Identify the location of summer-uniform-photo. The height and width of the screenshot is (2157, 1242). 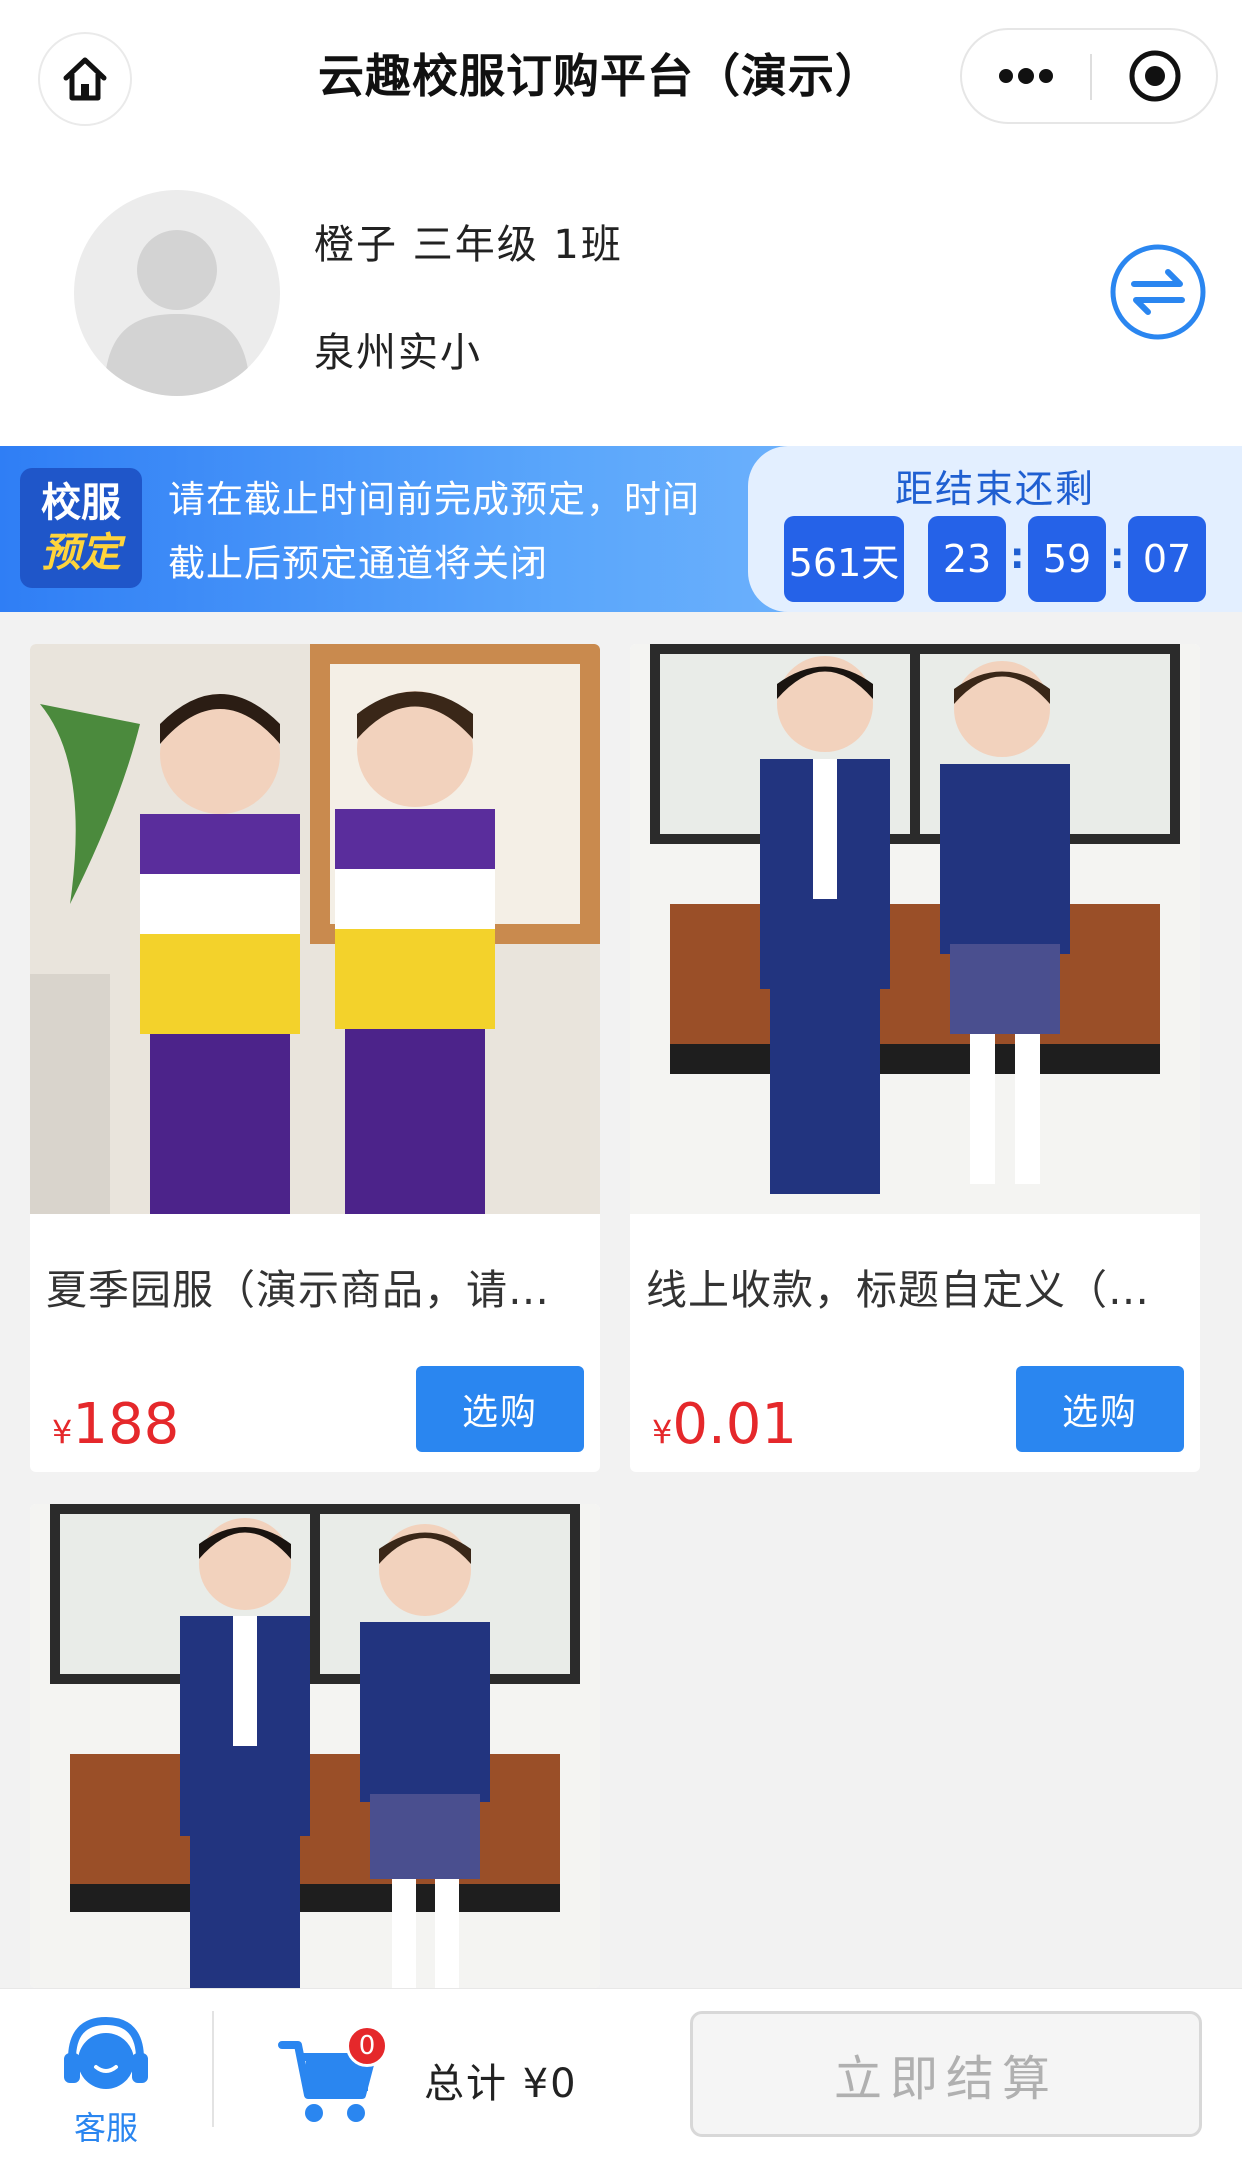
(315, 929).